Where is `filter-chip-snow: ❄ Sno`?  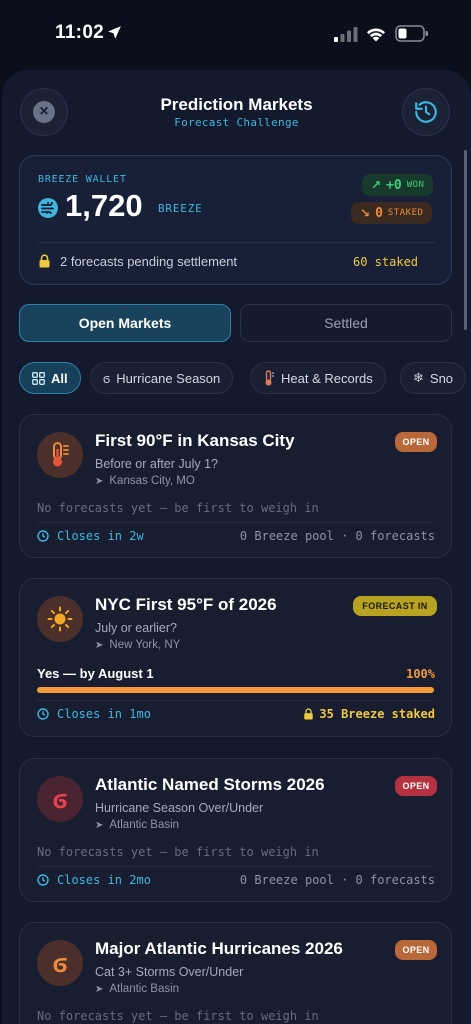
filter-chip-snow: ❄ Sno is located at coordinates (433, 378).